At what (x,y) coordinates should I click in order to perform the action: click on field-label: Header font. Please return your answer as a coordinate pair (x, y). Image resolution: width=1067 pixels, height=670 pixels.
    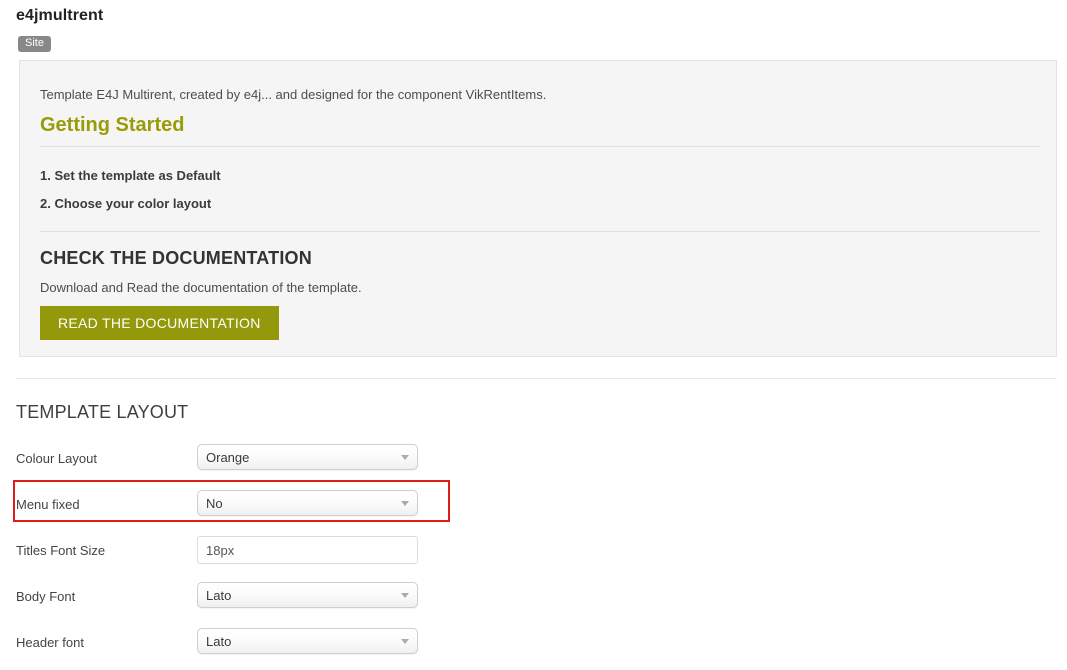
    Looking at the image, I should click on (50, 642).